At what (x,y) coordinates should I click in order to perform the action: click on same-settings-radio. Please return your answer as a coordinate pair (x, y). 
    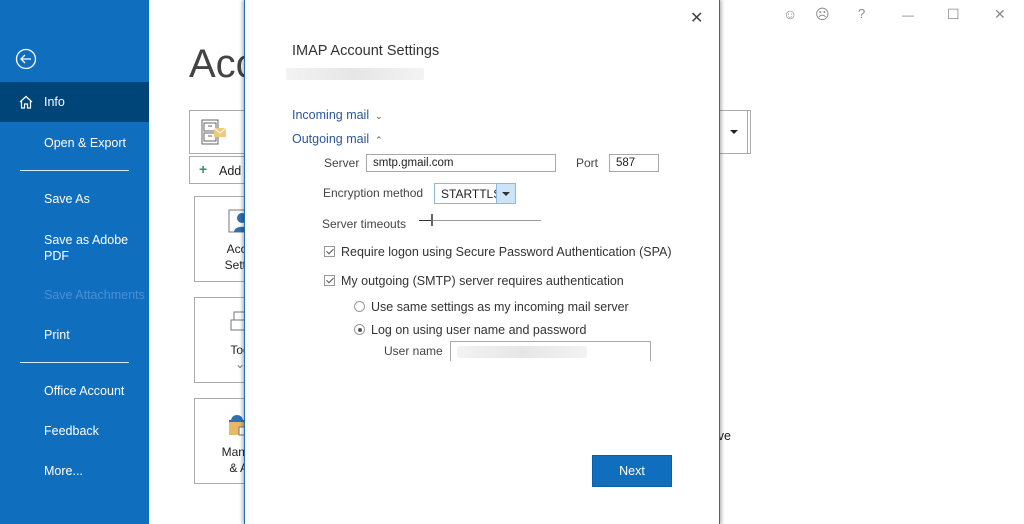
    Looking at the image, I should click on (359, 306).